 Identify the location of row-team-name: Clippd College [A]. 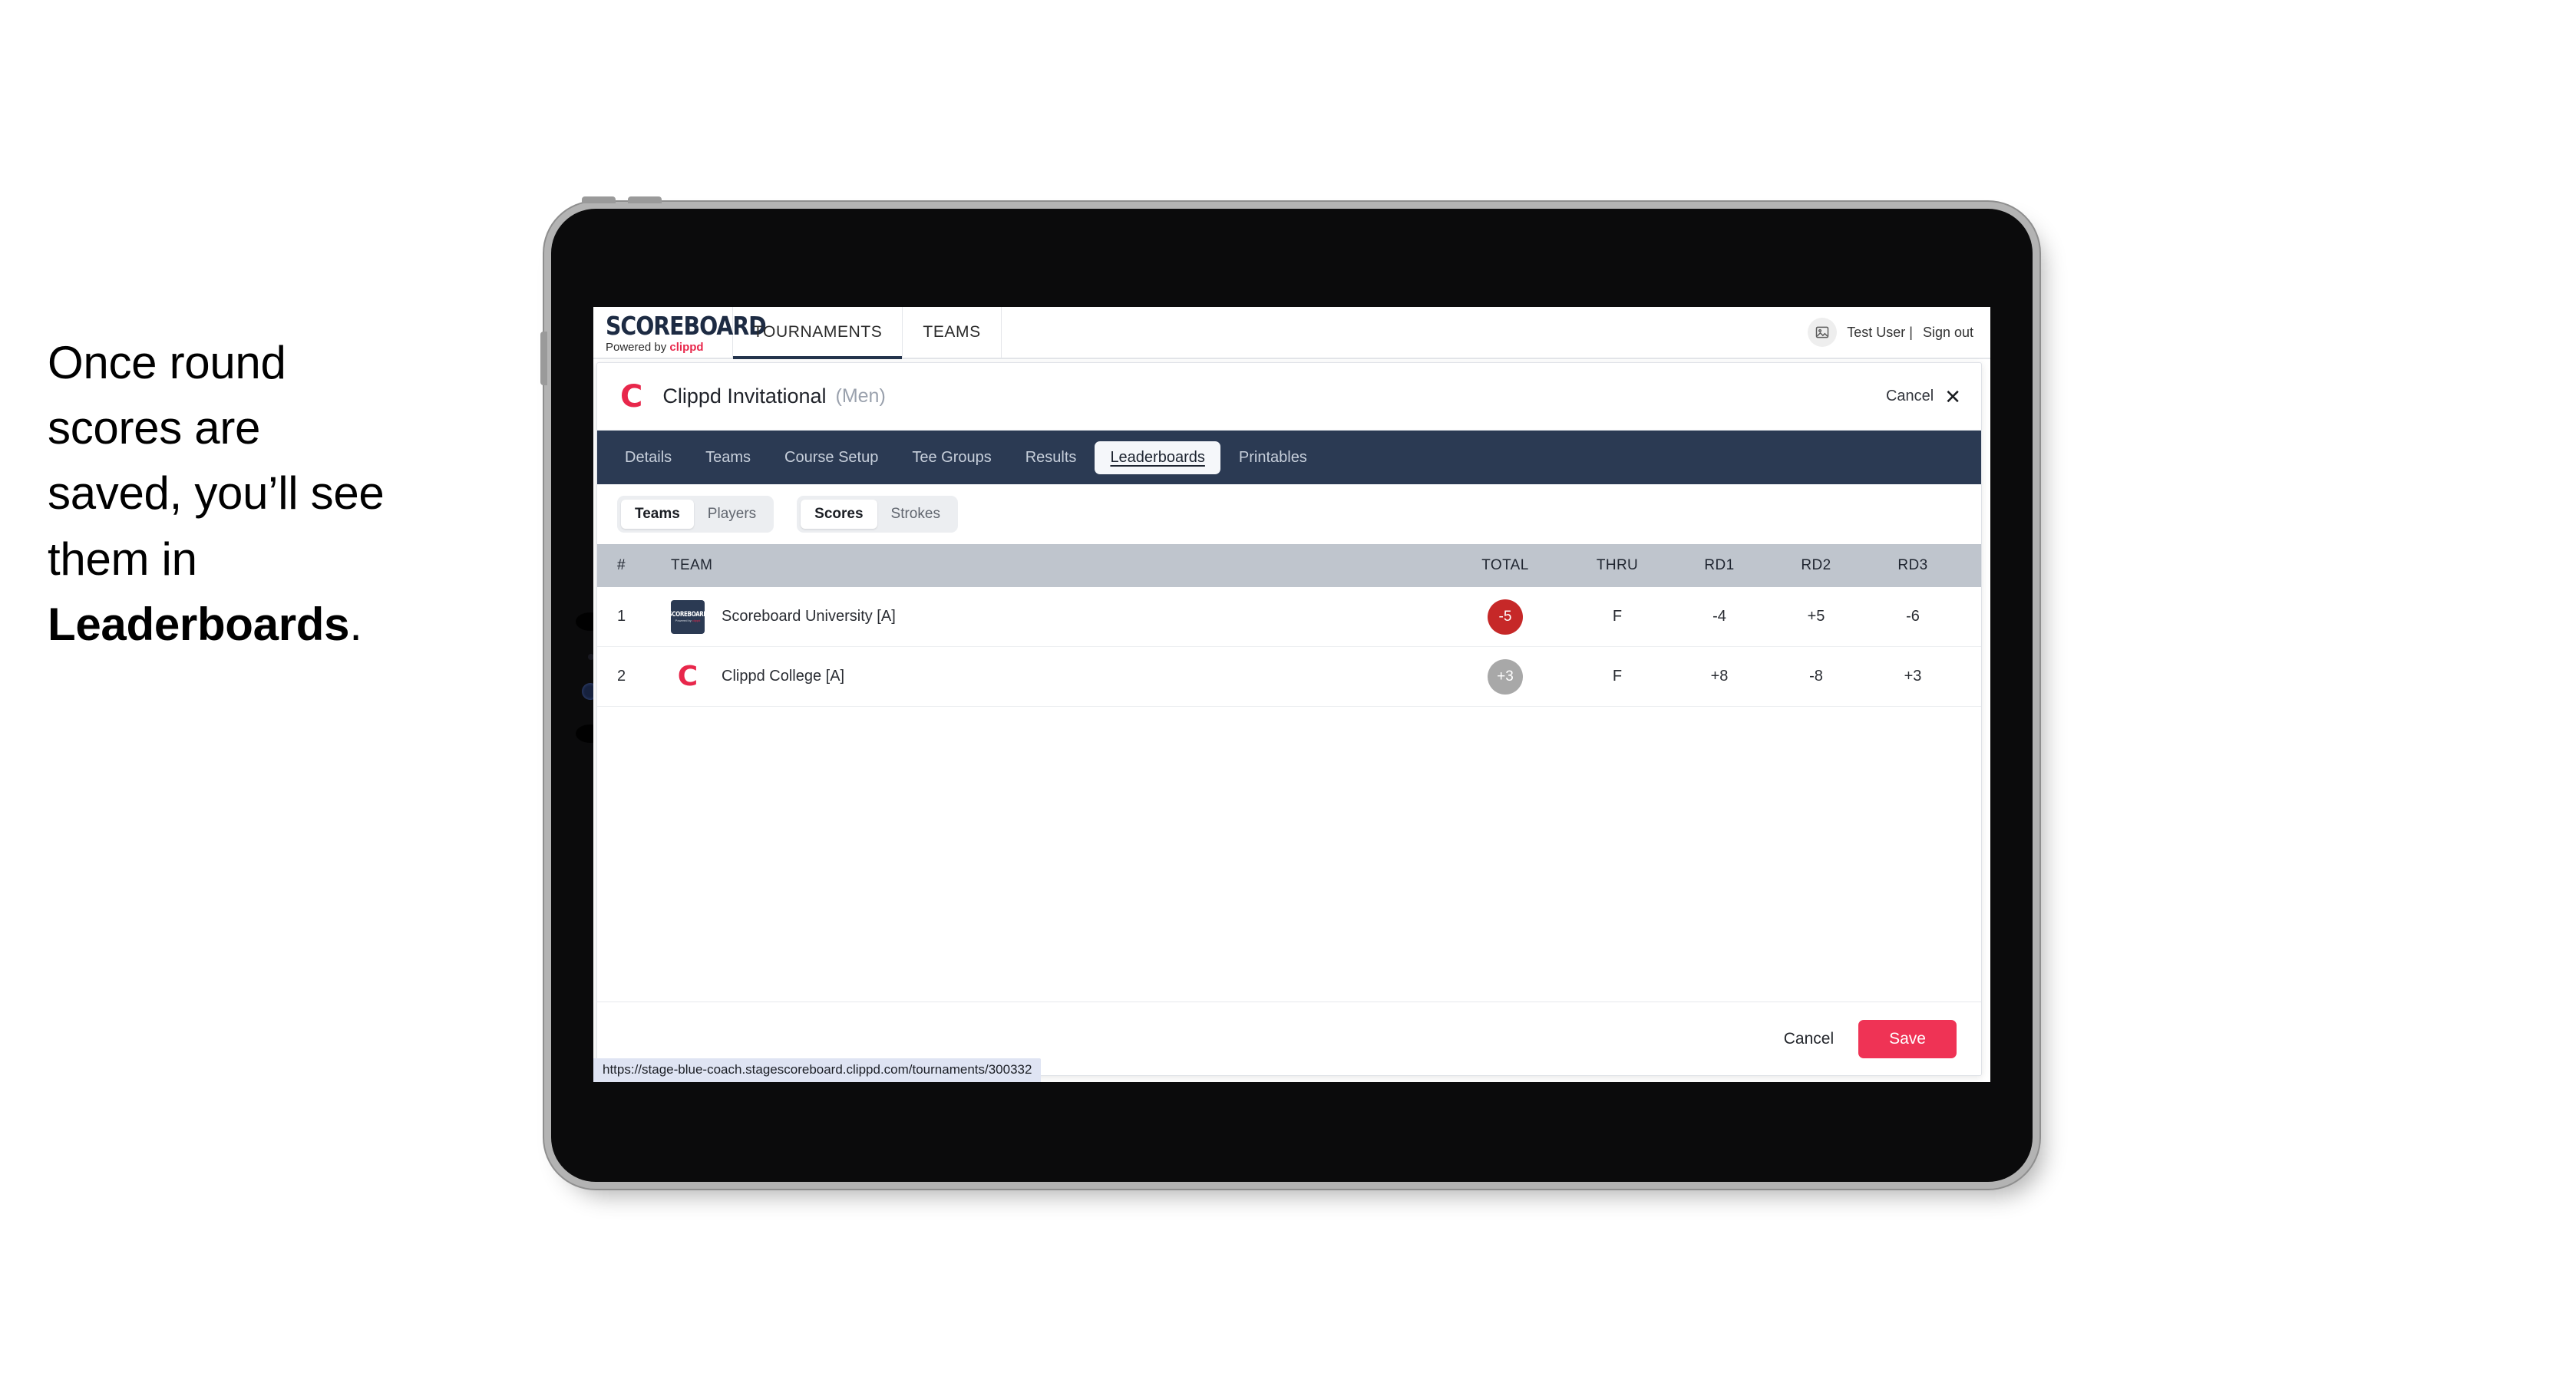
(783, 676).